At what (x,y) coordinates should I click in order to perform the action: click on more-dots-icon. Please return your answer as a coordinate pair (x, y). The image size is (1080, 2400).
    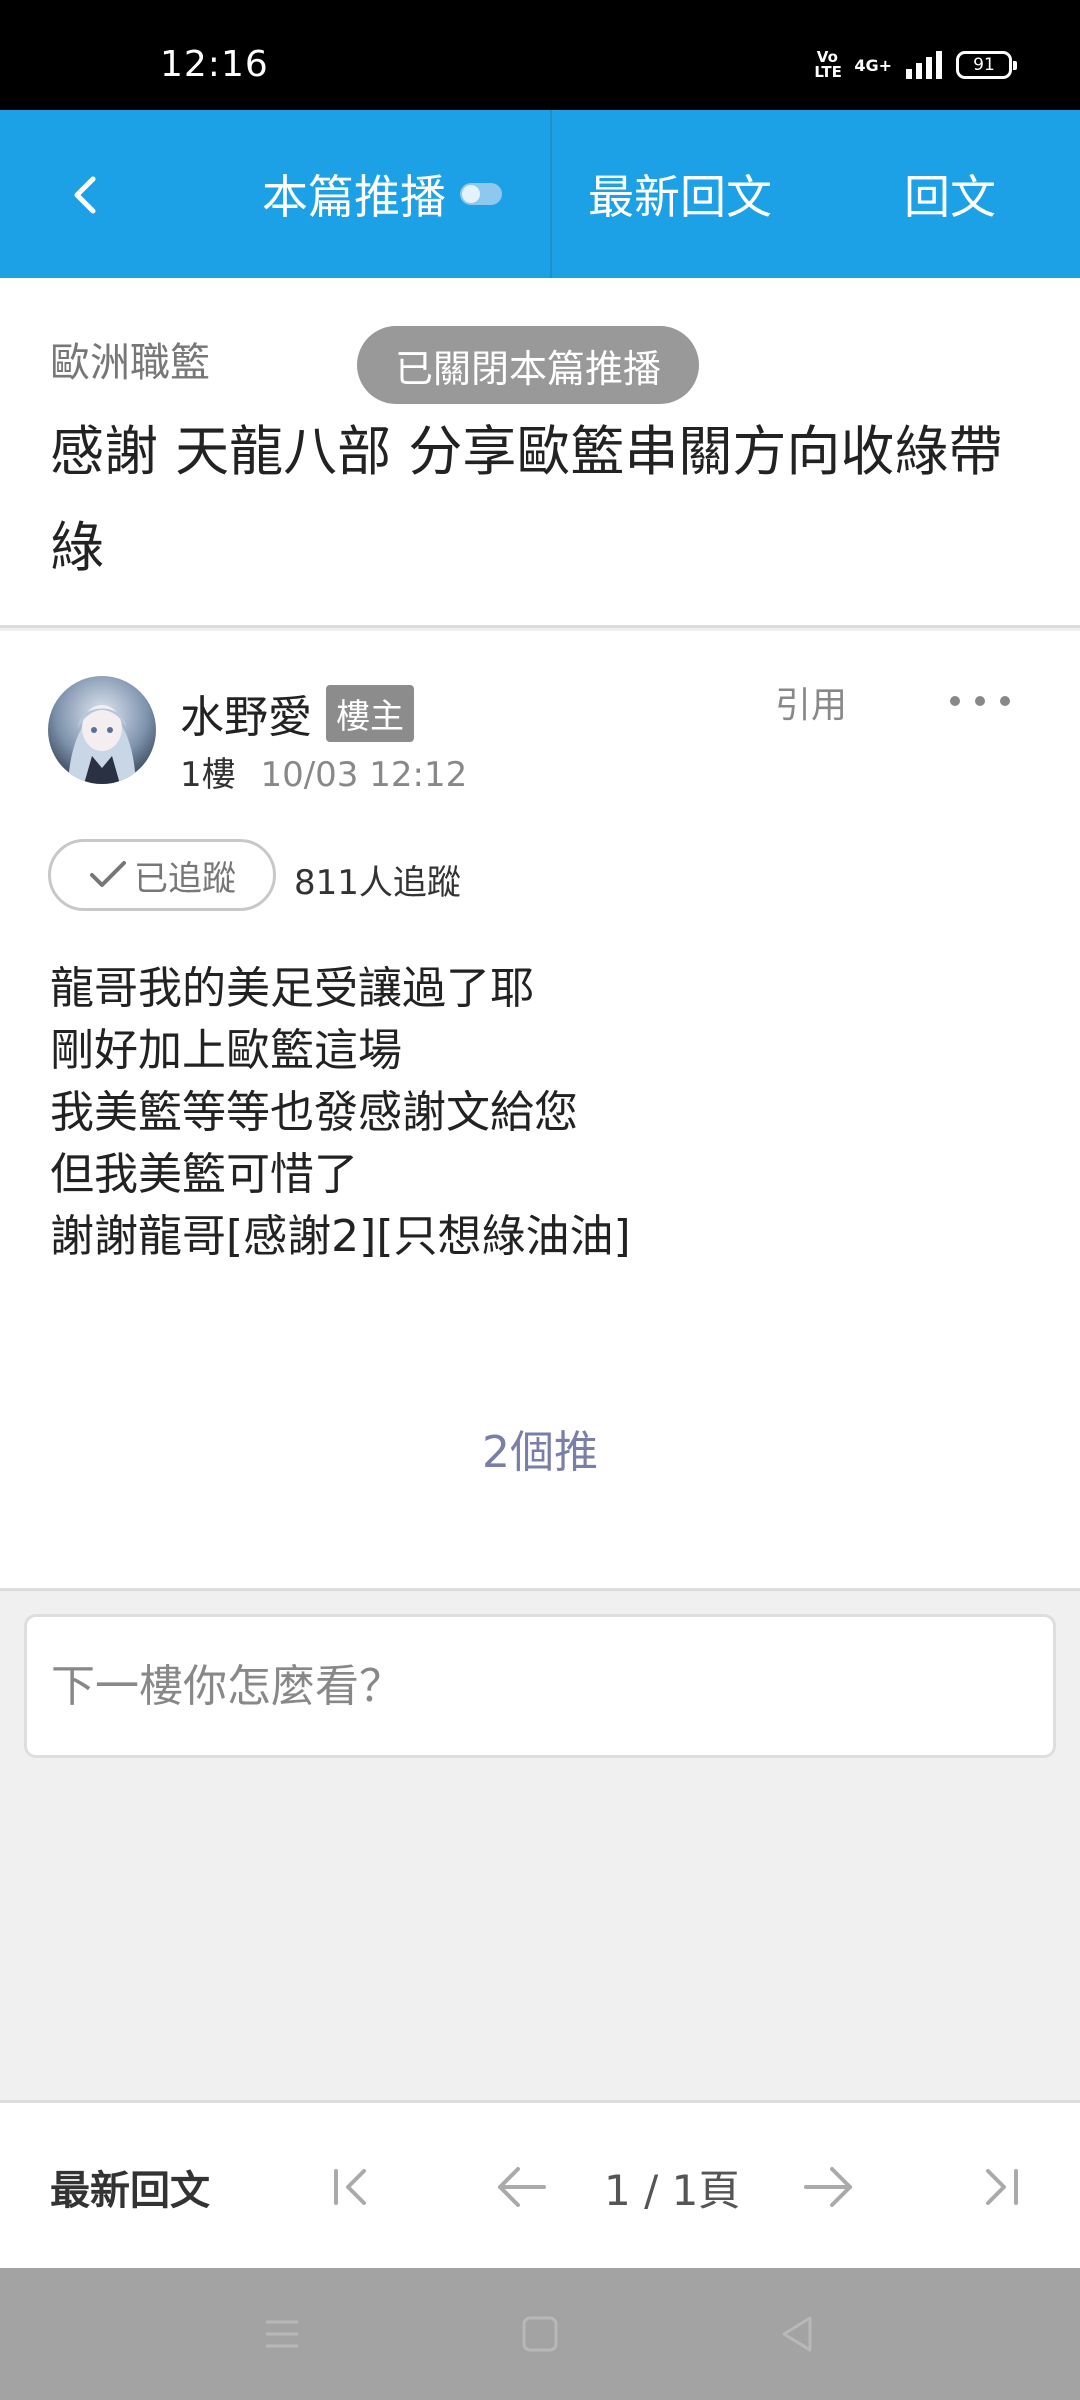
    Looking at the image, I should click on (980, 701).